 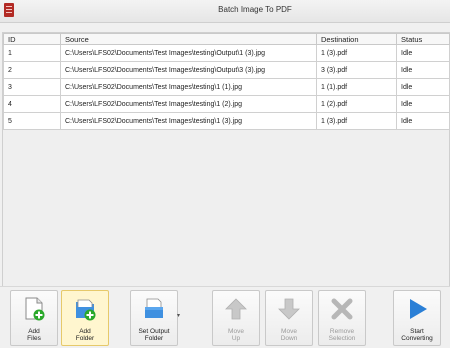 I want to click on cell-destination: 1 (1).pdf, so click(x=356, y=87).